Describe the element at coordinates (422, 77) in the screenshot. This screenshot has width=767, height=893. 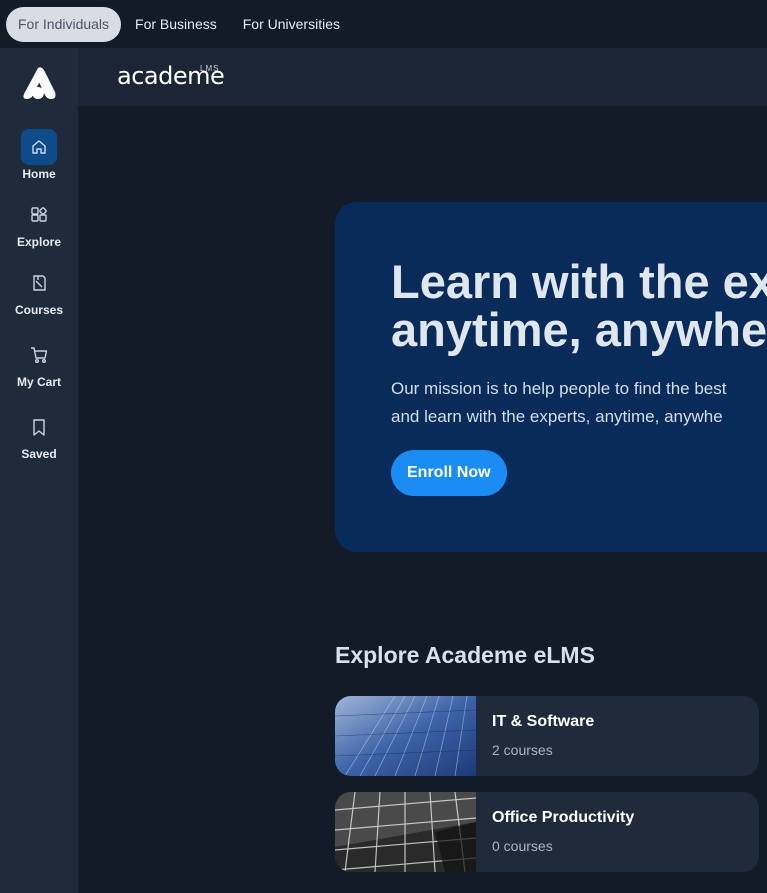
I see `header: academe LMS` at that location.